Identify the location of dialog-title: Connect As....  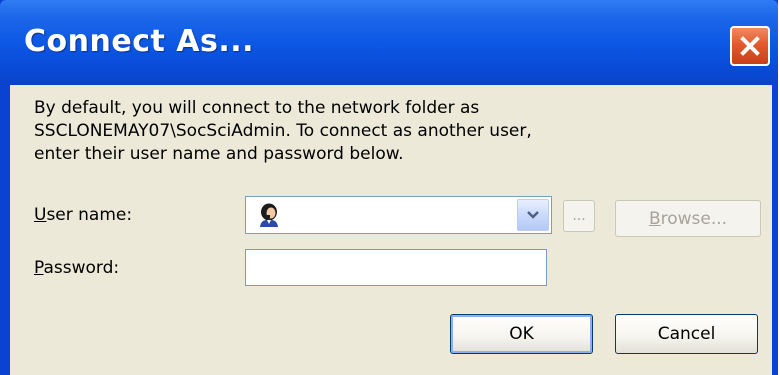
(139, 41).